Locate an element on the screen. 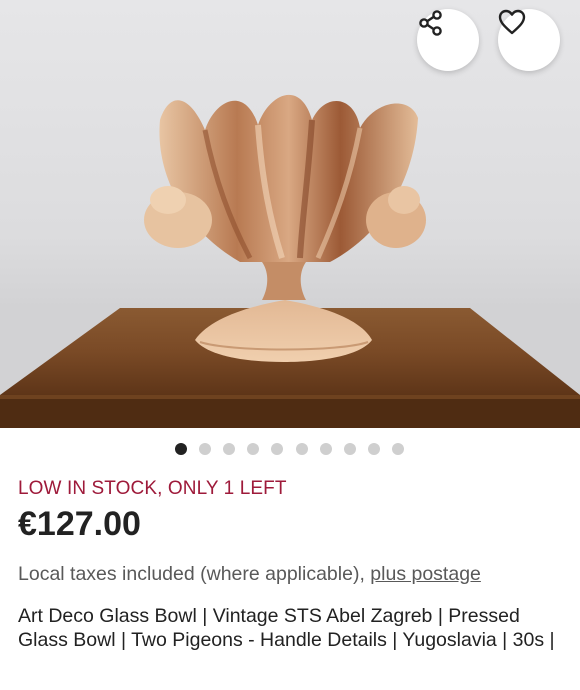  stock-notice: LOW IN STOCK, ONLY 1 LEFT is located at coordinates (152, 488).